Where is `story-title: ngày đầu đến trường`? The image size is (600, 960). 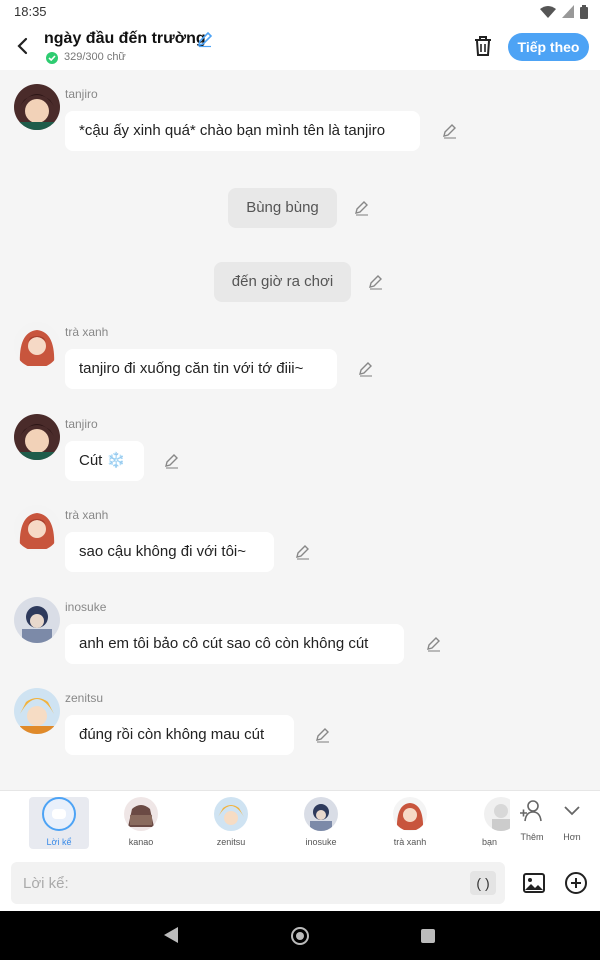
story-title: ngày đầu đến trường is located at coordinates (125, 38).